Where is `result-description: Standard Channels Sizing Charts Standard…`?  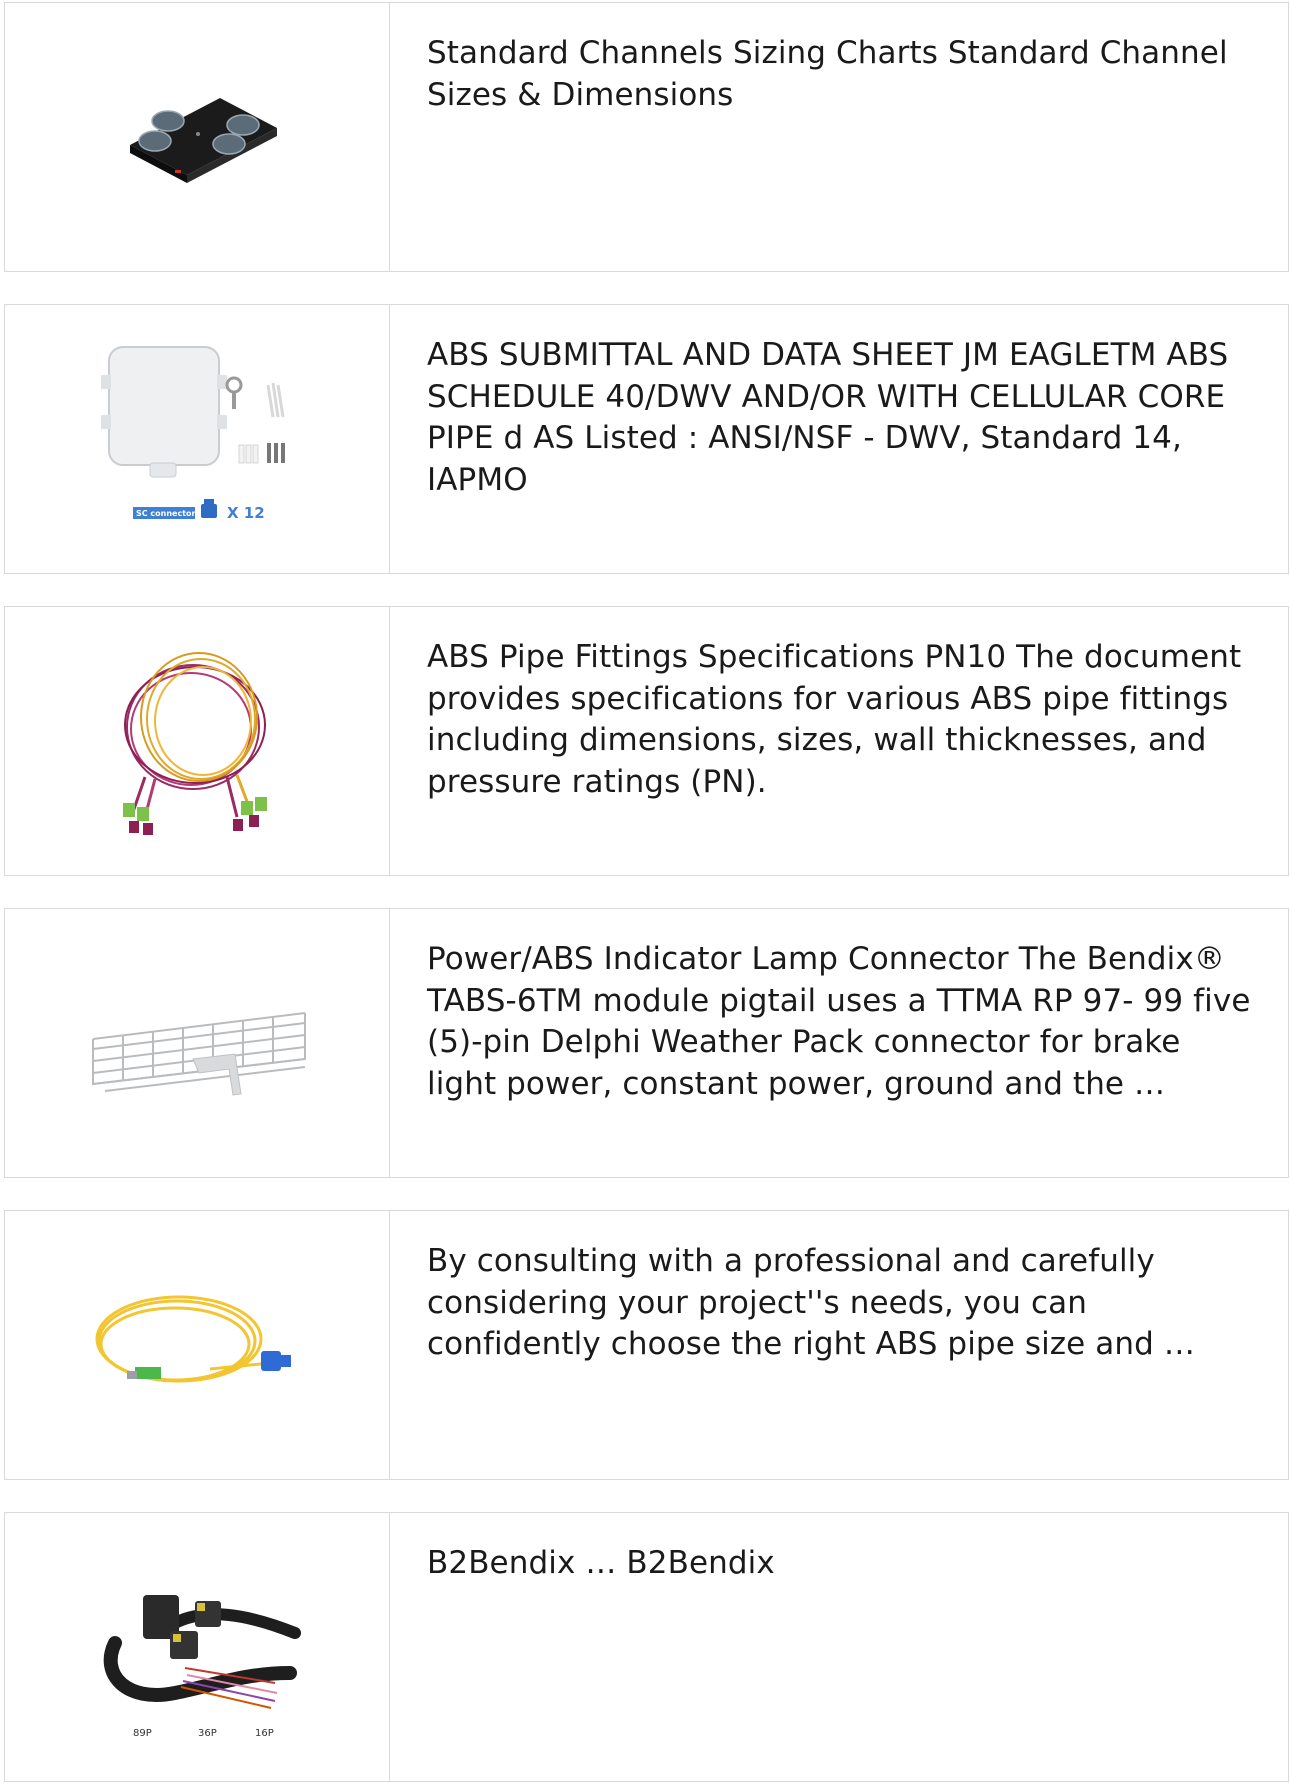 result-description: Standard Channels Sizing Charts Standard… is located at coordinates (839, 74).